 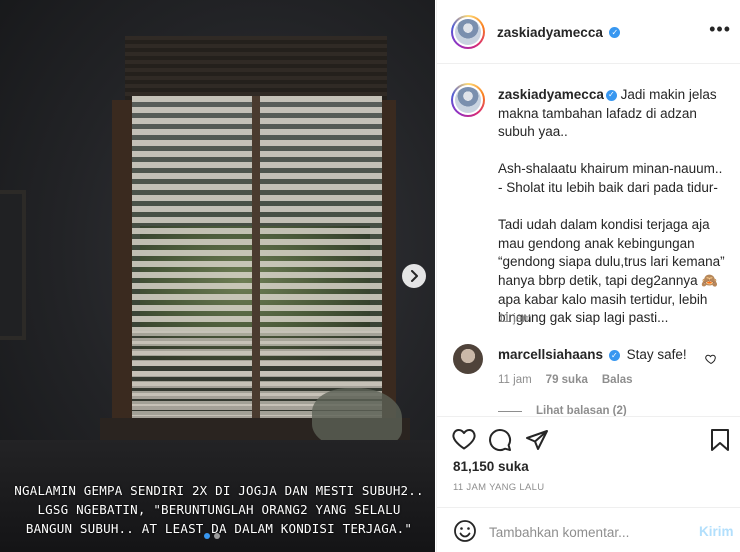 I want to click on comment-text: Stay safe!, so click(x=656, y=354).